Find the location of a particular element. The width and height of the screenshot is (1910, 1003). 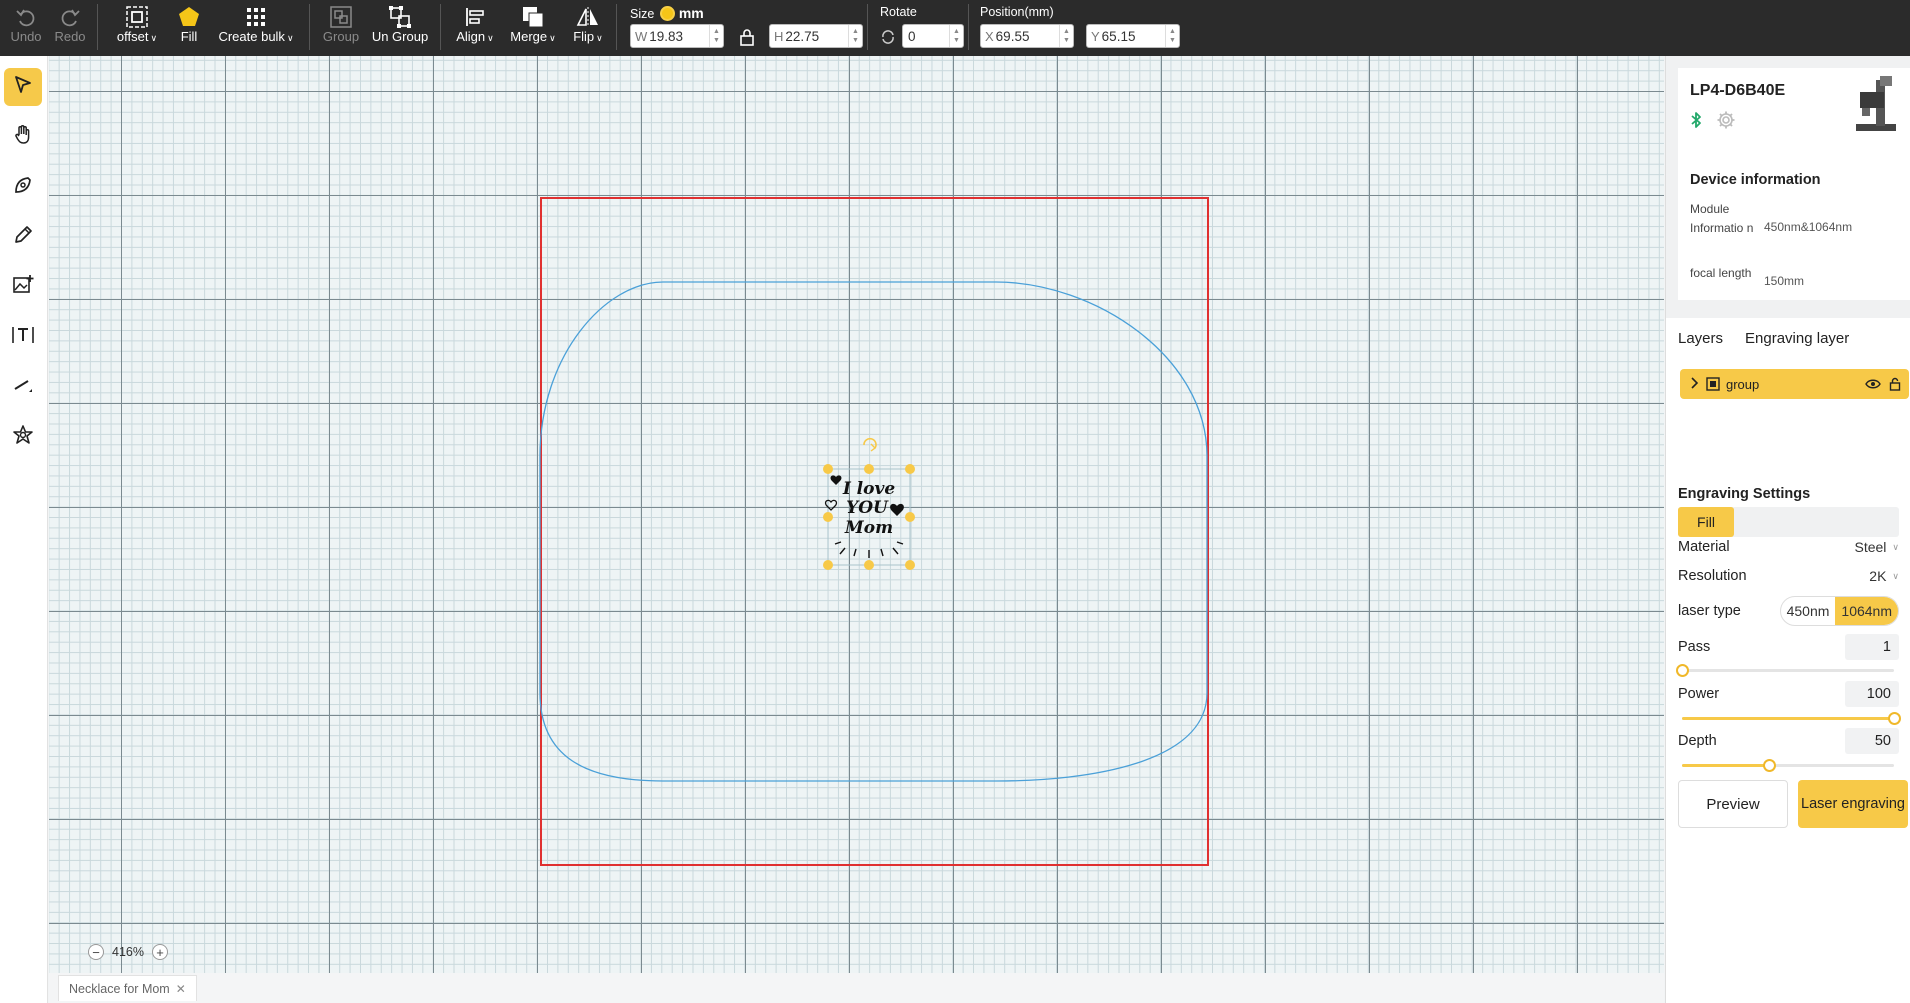

laser-type-row: laser type 450nm 1064nm is located at coordinates (1788, 611).